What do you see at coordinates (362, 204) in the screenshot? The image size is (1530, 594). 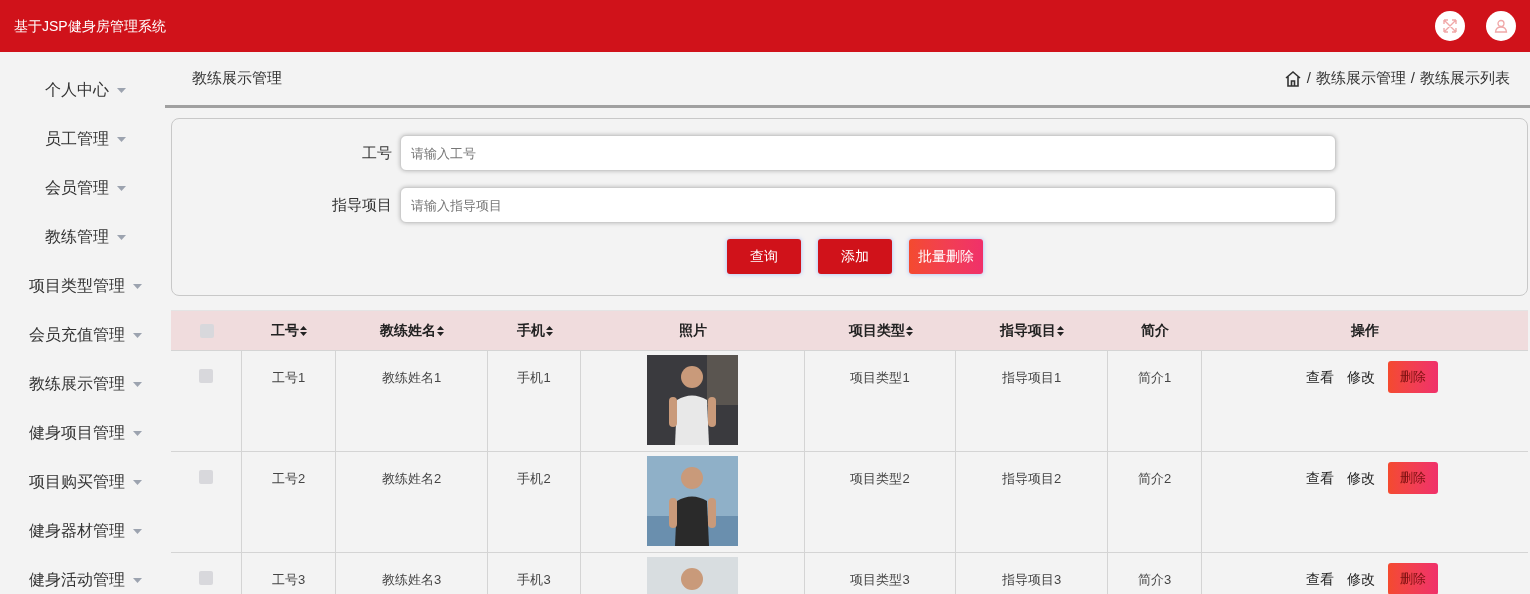 I see `field-label: 指导项目` at bounding box center [362, 204].